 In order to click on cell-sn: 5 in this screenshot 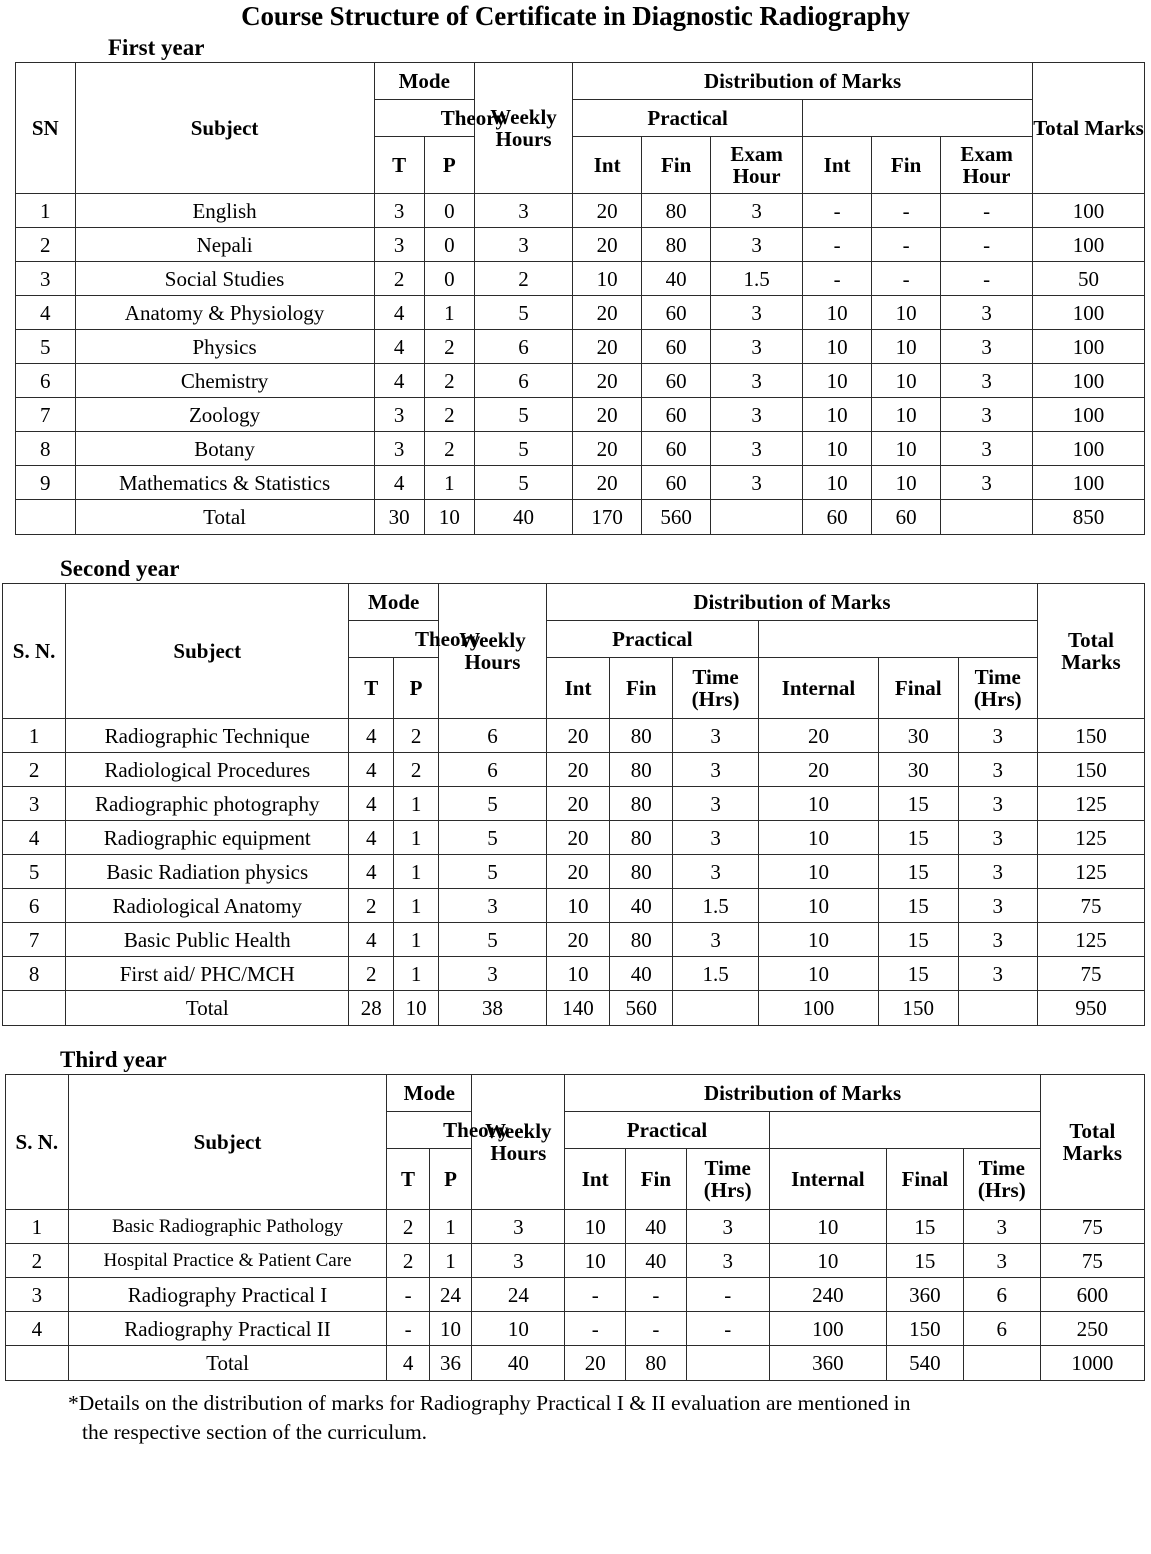, I will do `click(45, 347)`.